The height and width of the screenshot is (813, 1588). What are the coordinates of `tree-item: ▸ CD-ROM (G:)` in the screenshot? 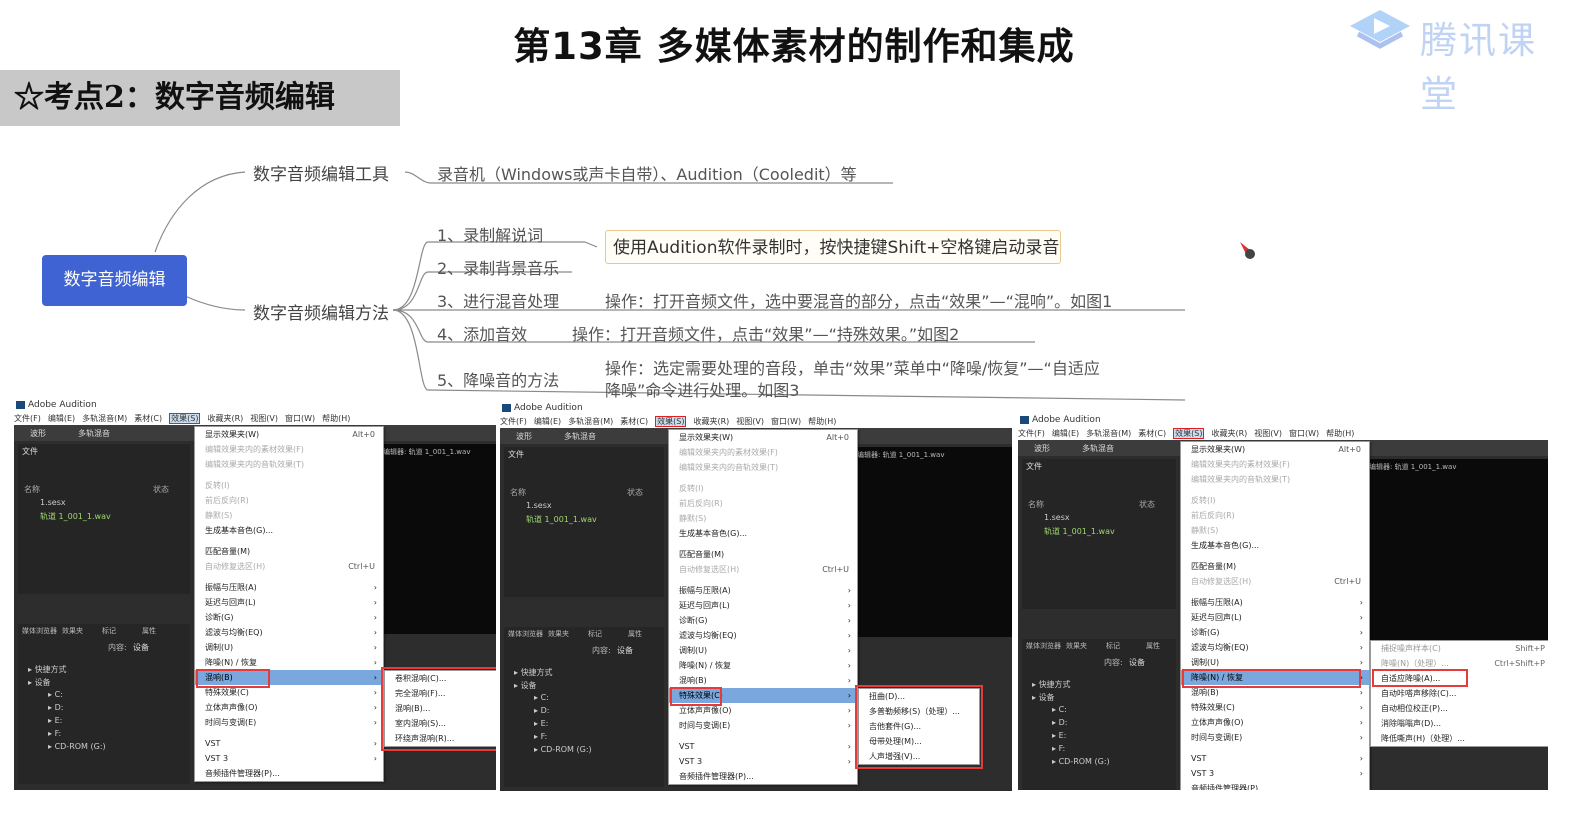 It's located at (77, 746).